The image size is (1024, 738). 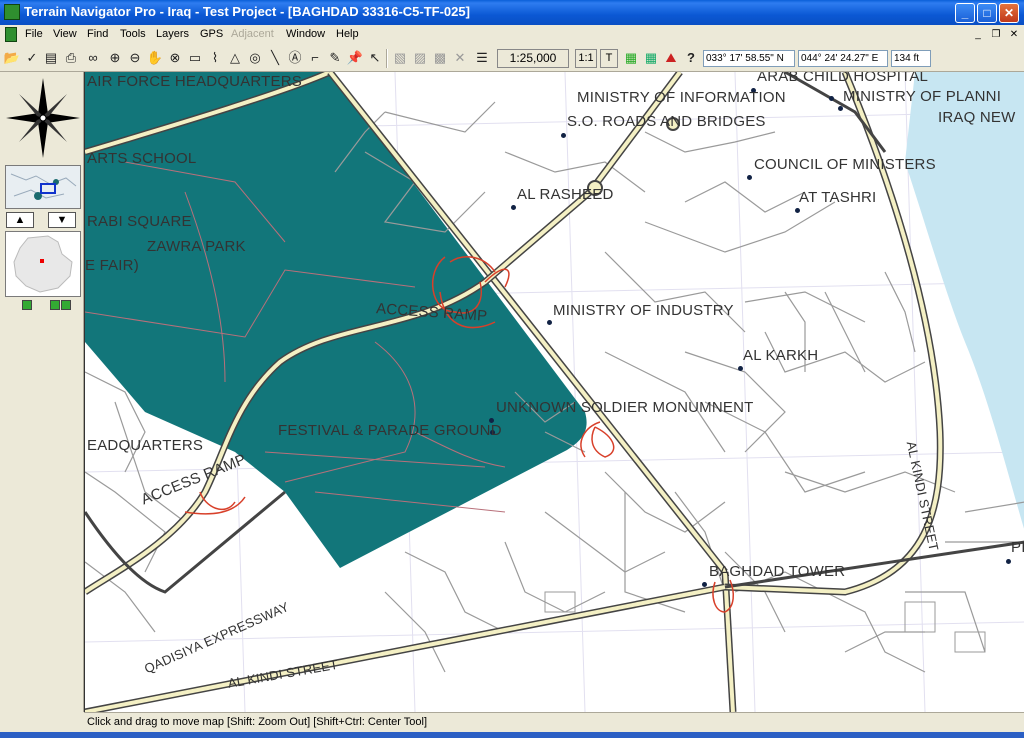 What do you see at coordinates (55, 305) in the screenshot?
I see `split-view-button` at bounding box center [55, 305].